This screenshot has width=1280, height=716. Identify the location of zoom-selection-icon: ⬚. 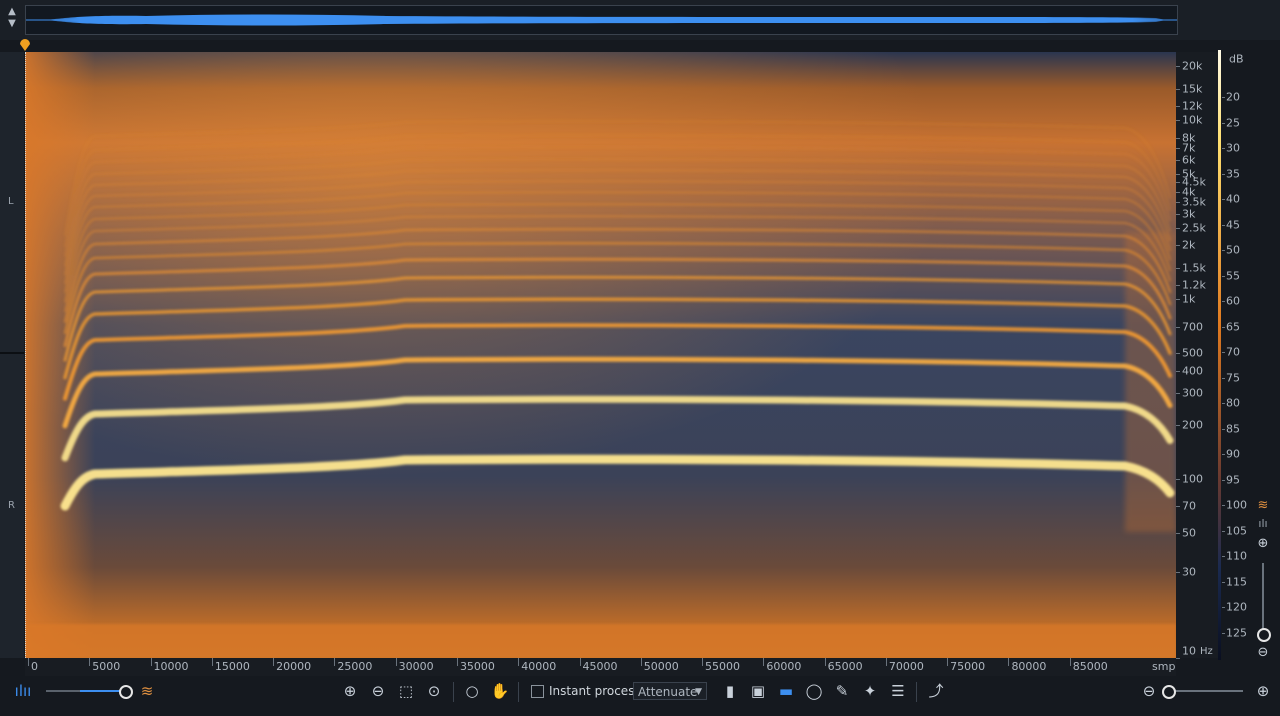
(406, 691).